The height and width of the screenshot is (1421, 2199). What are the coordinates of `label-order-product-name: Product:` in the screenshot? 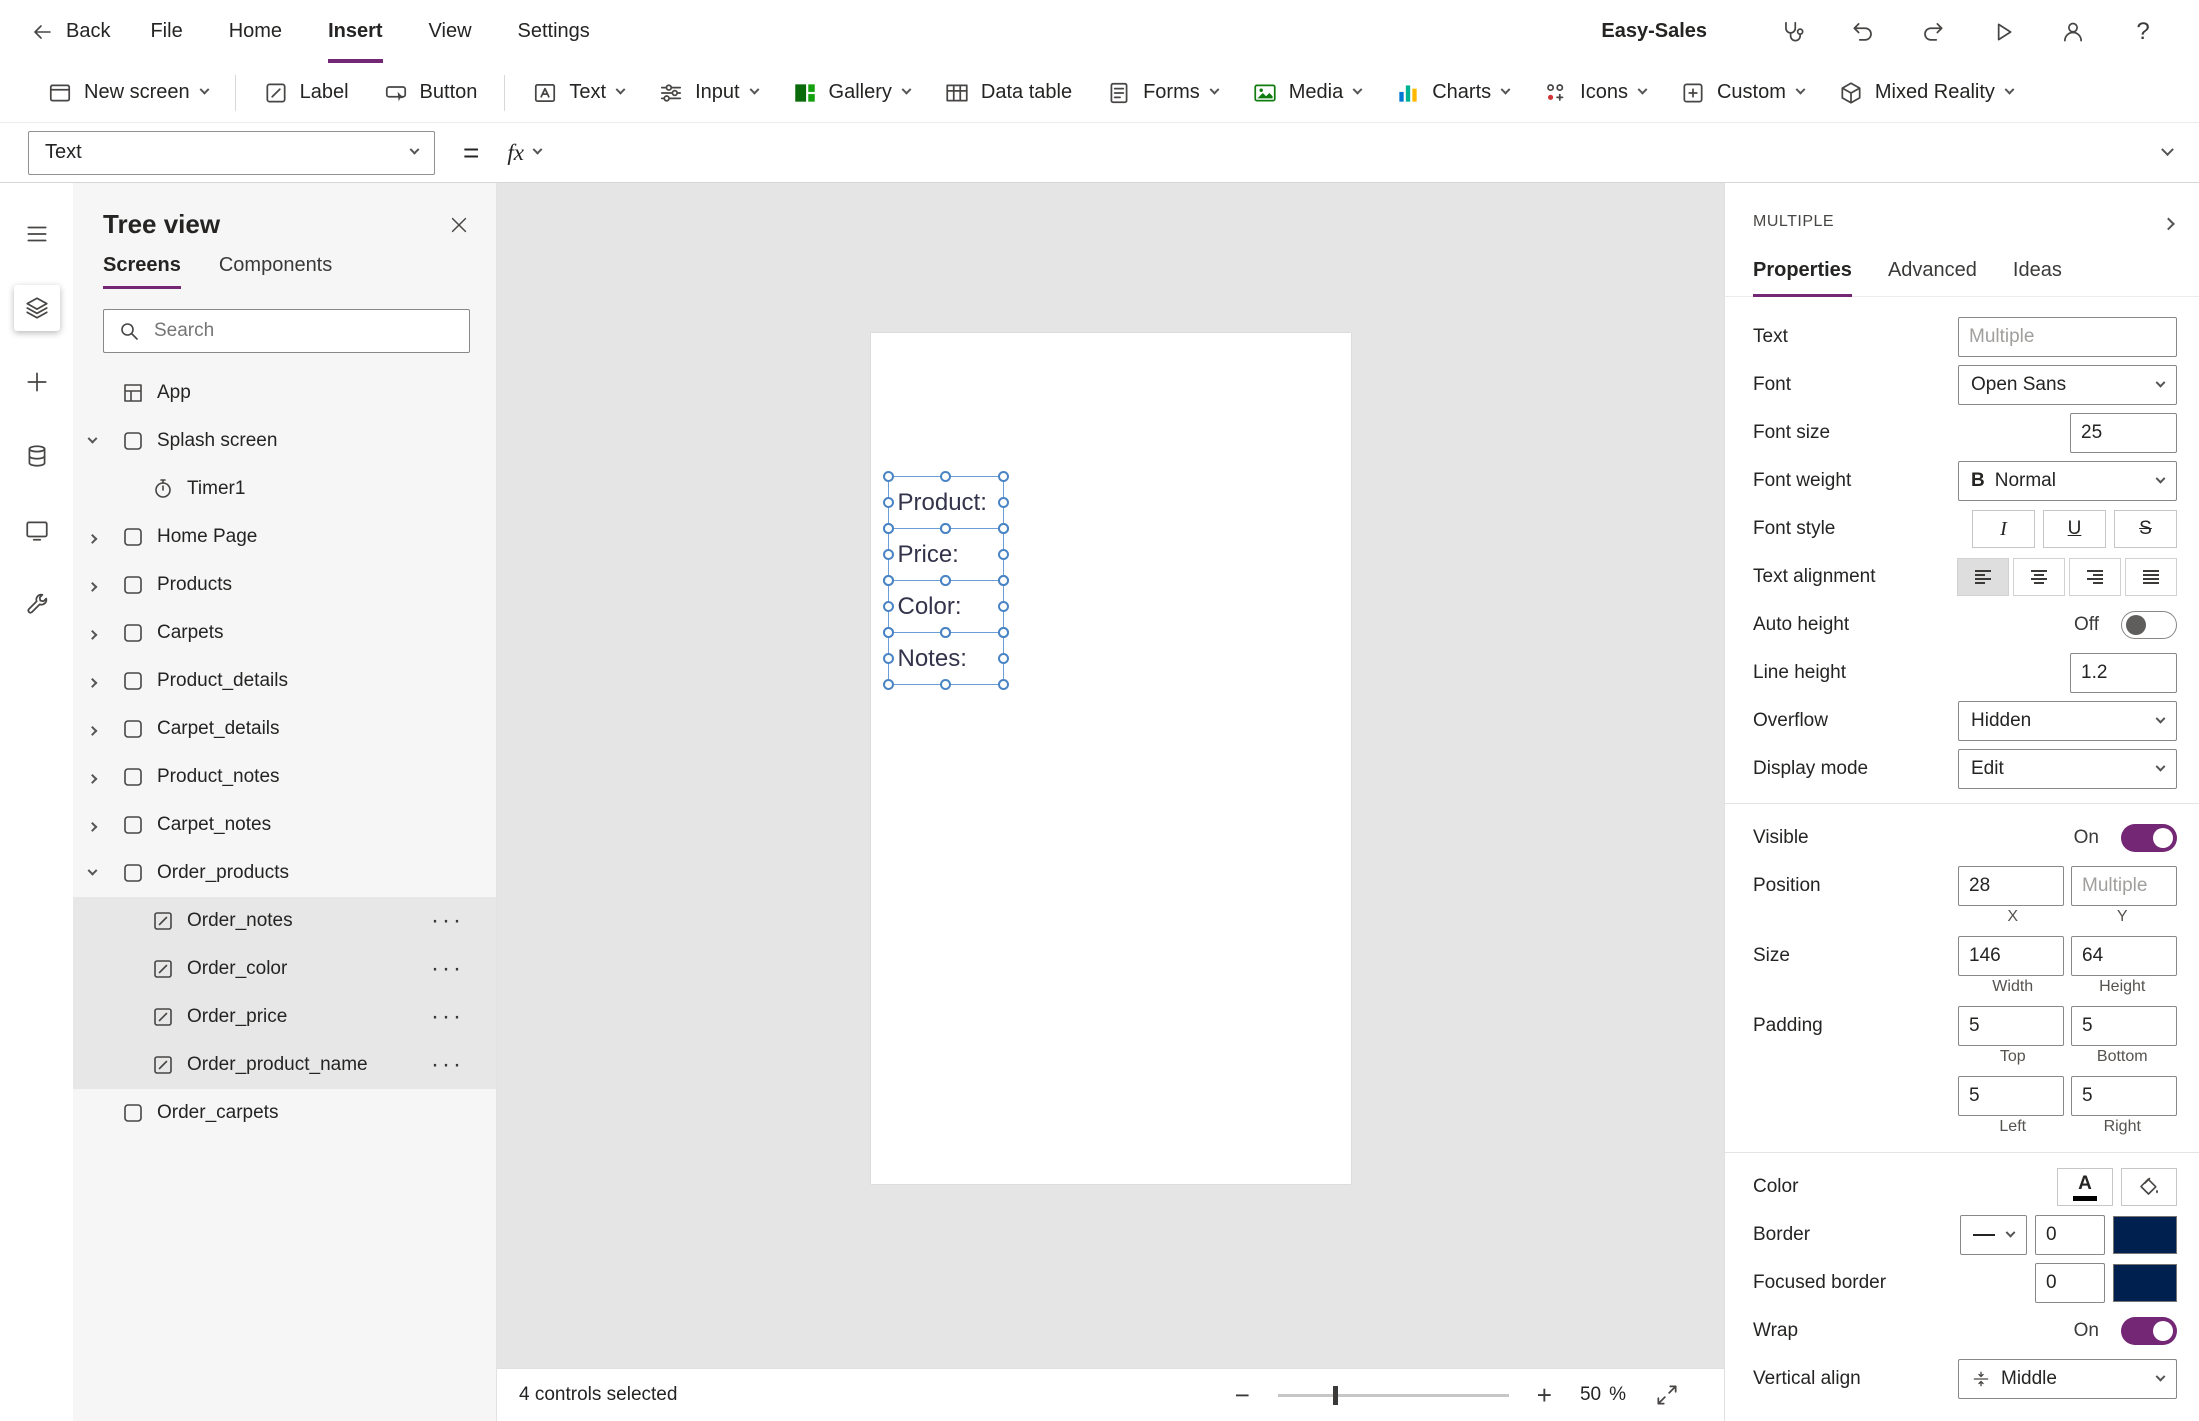 It's located at (945, 502).